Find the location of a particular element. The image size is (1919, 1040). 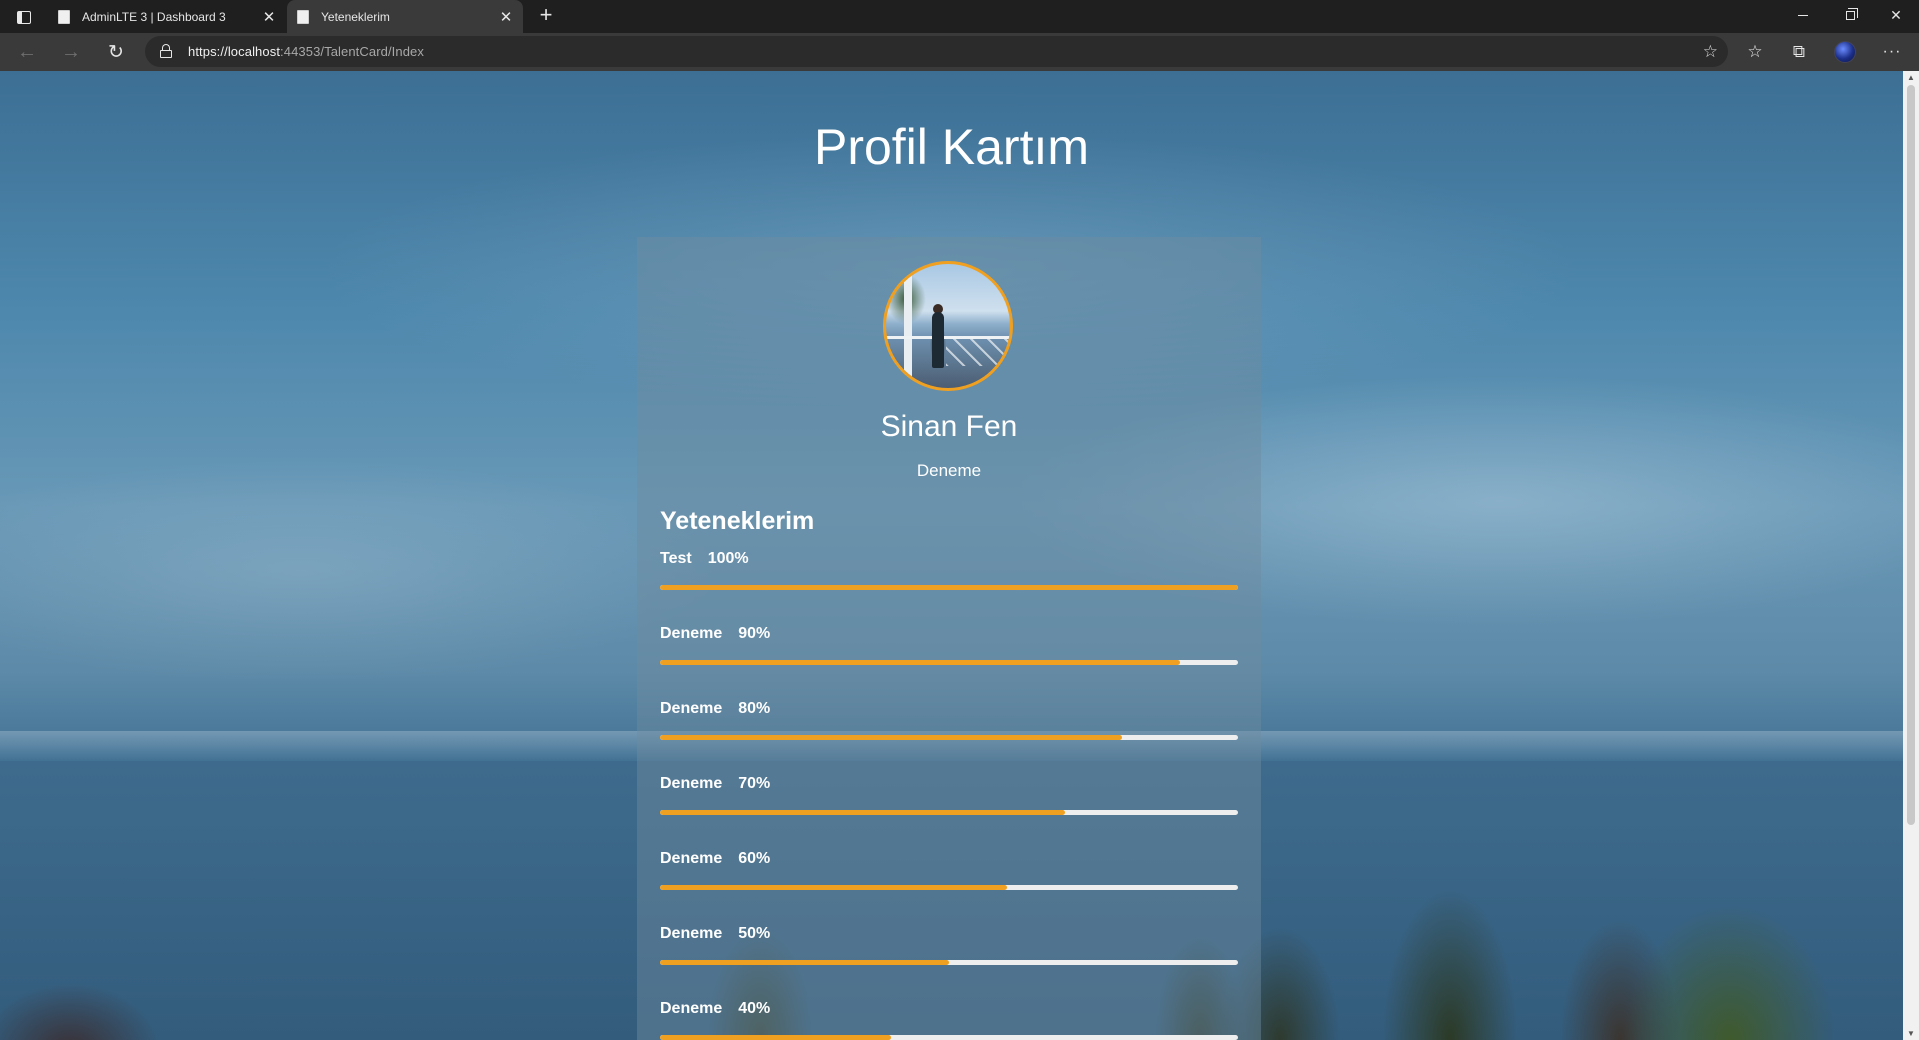

skill-item: Deneme 40% is located at coordinates (949, 1020).